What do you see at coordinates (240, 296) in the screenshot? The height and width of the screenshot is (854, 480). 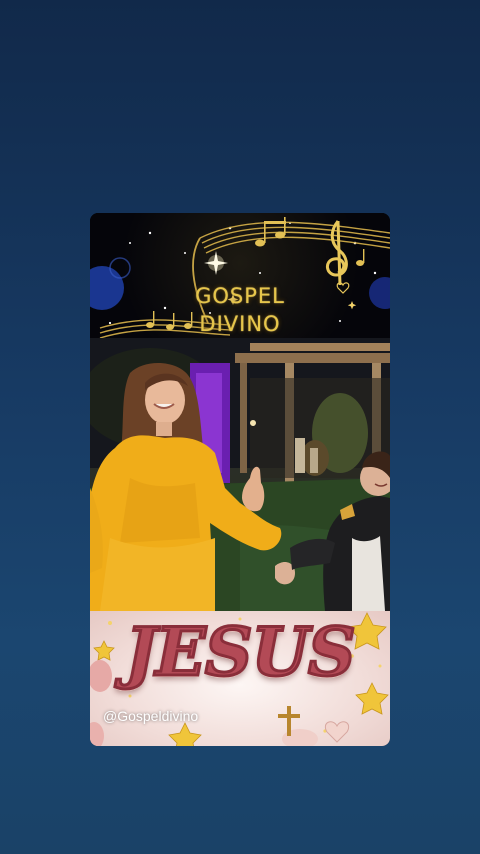 I see `banner-title-line1: GOSPEL` at bounding box center [240, 296].